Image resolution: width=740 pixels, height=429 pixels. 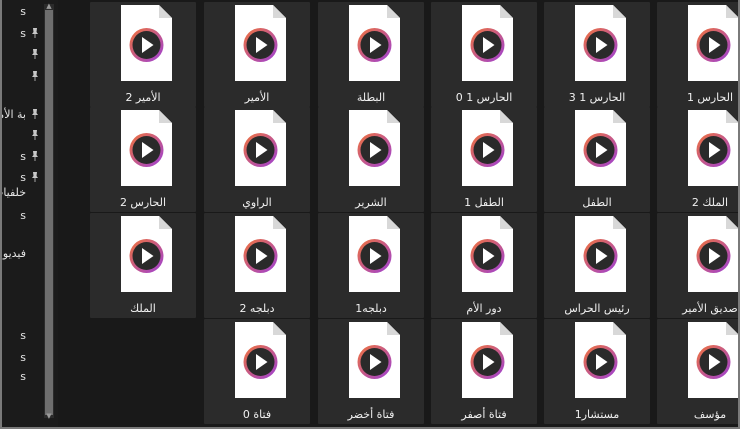 I want to click on file-name-label: البطلة, so click(x=371, y=97).